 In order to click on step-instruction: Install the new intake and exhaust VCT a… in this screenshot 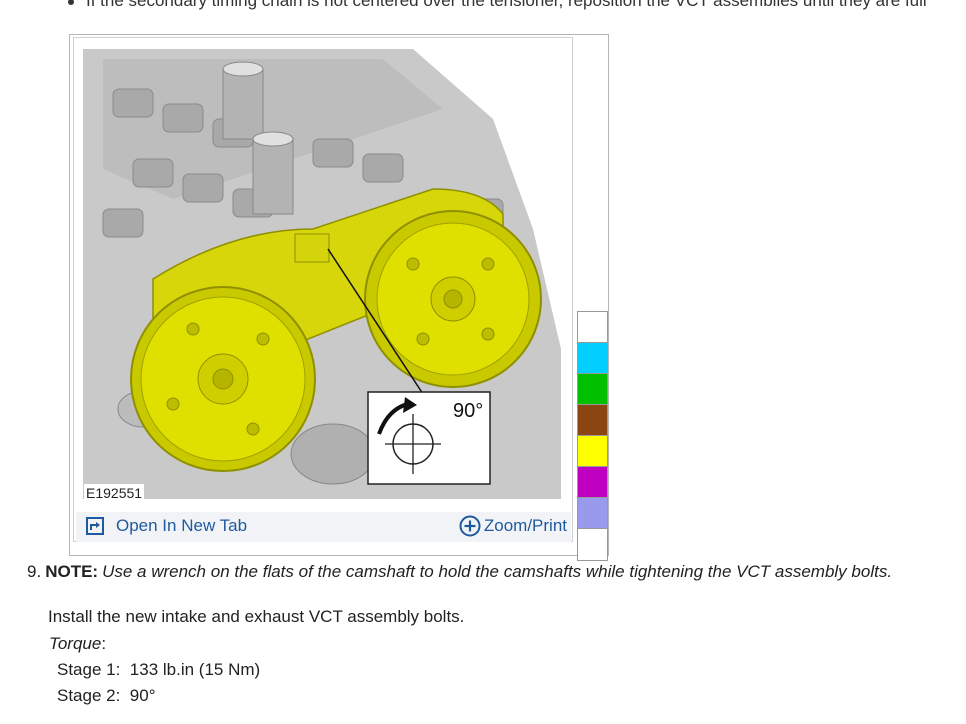, I will do `click(256, 616)`.